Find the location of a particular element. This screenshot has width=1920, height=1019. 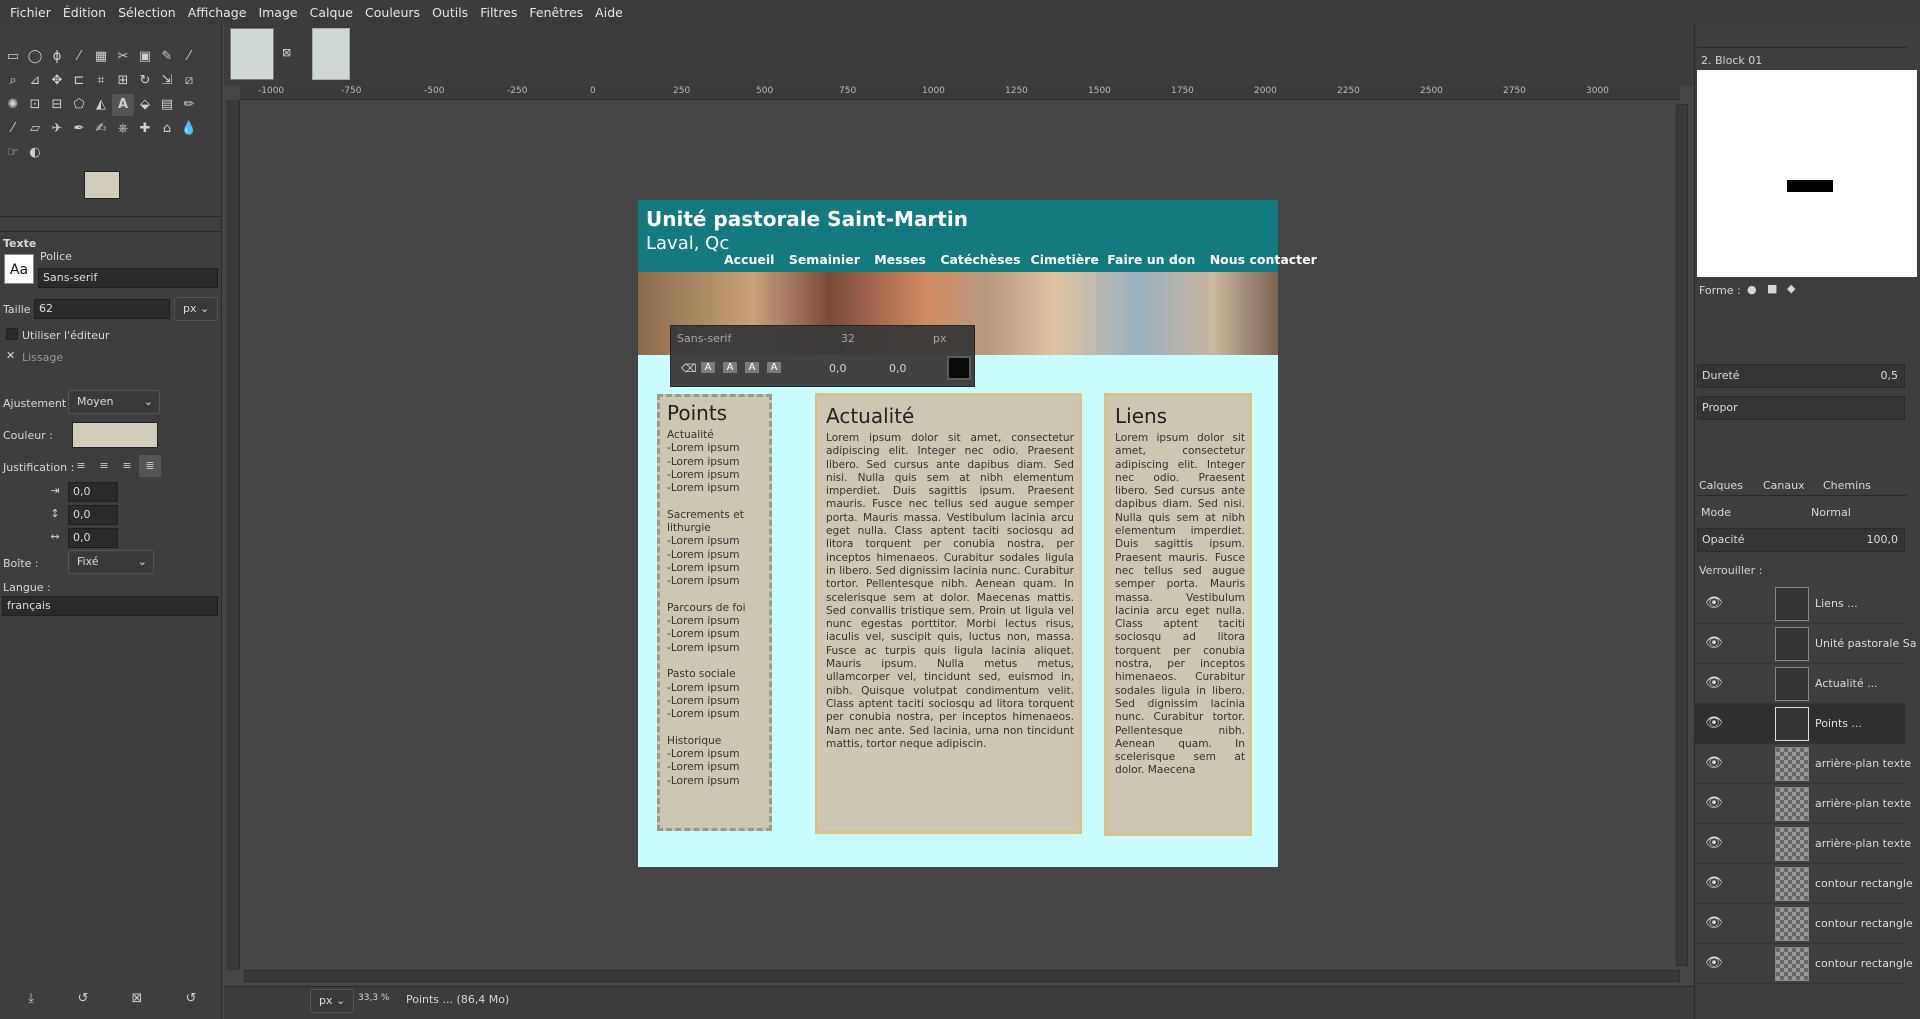

hardness-slider: Dureté 0,5 is located at coordinates (1801, 376).